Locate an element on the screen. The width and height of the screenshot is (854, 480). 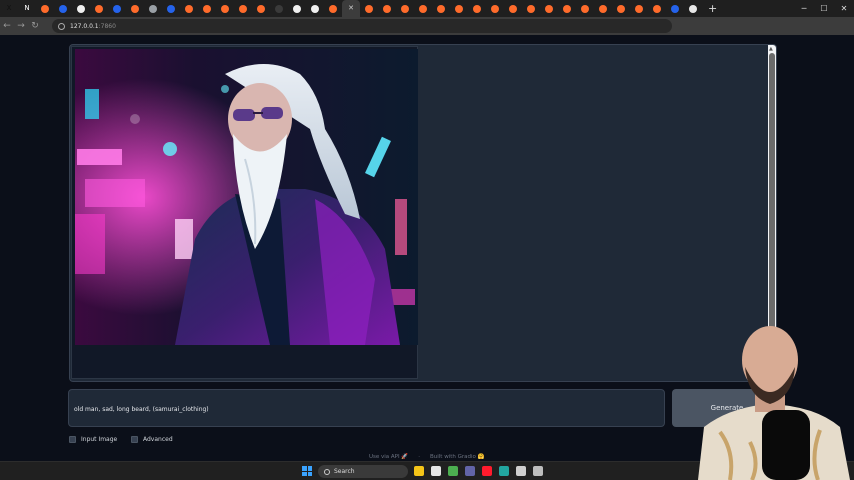
url-port: :7860 is located at coordinates (107, 26).